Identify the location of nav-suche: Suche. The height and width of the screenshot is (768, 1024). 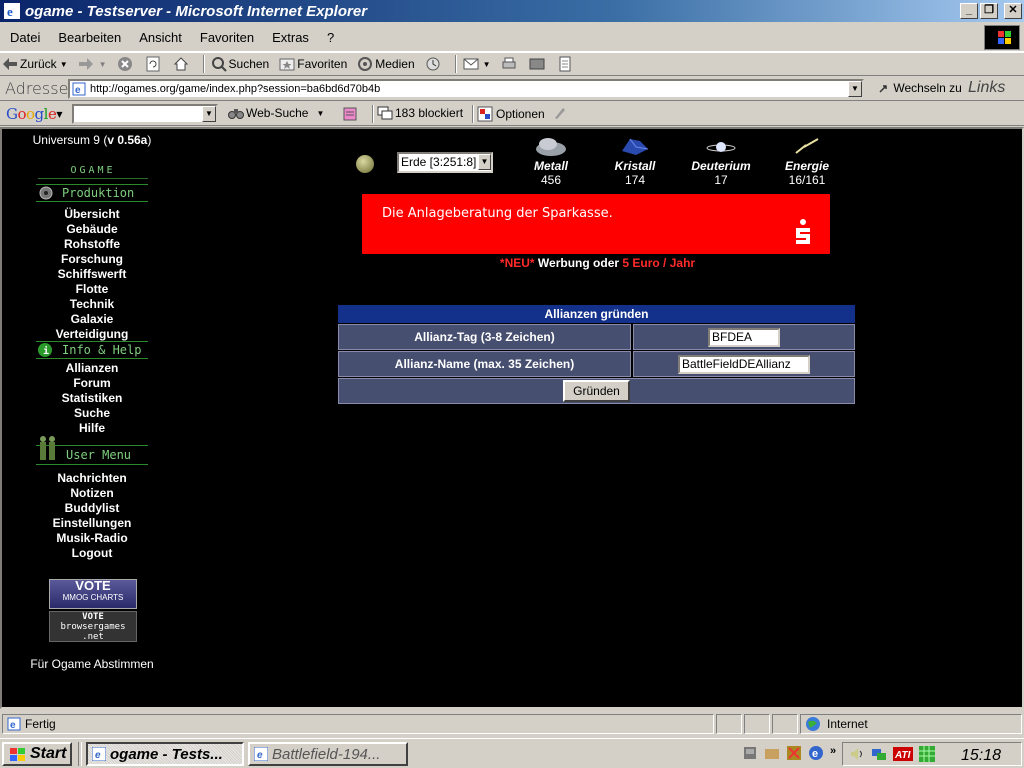
(92, 413).